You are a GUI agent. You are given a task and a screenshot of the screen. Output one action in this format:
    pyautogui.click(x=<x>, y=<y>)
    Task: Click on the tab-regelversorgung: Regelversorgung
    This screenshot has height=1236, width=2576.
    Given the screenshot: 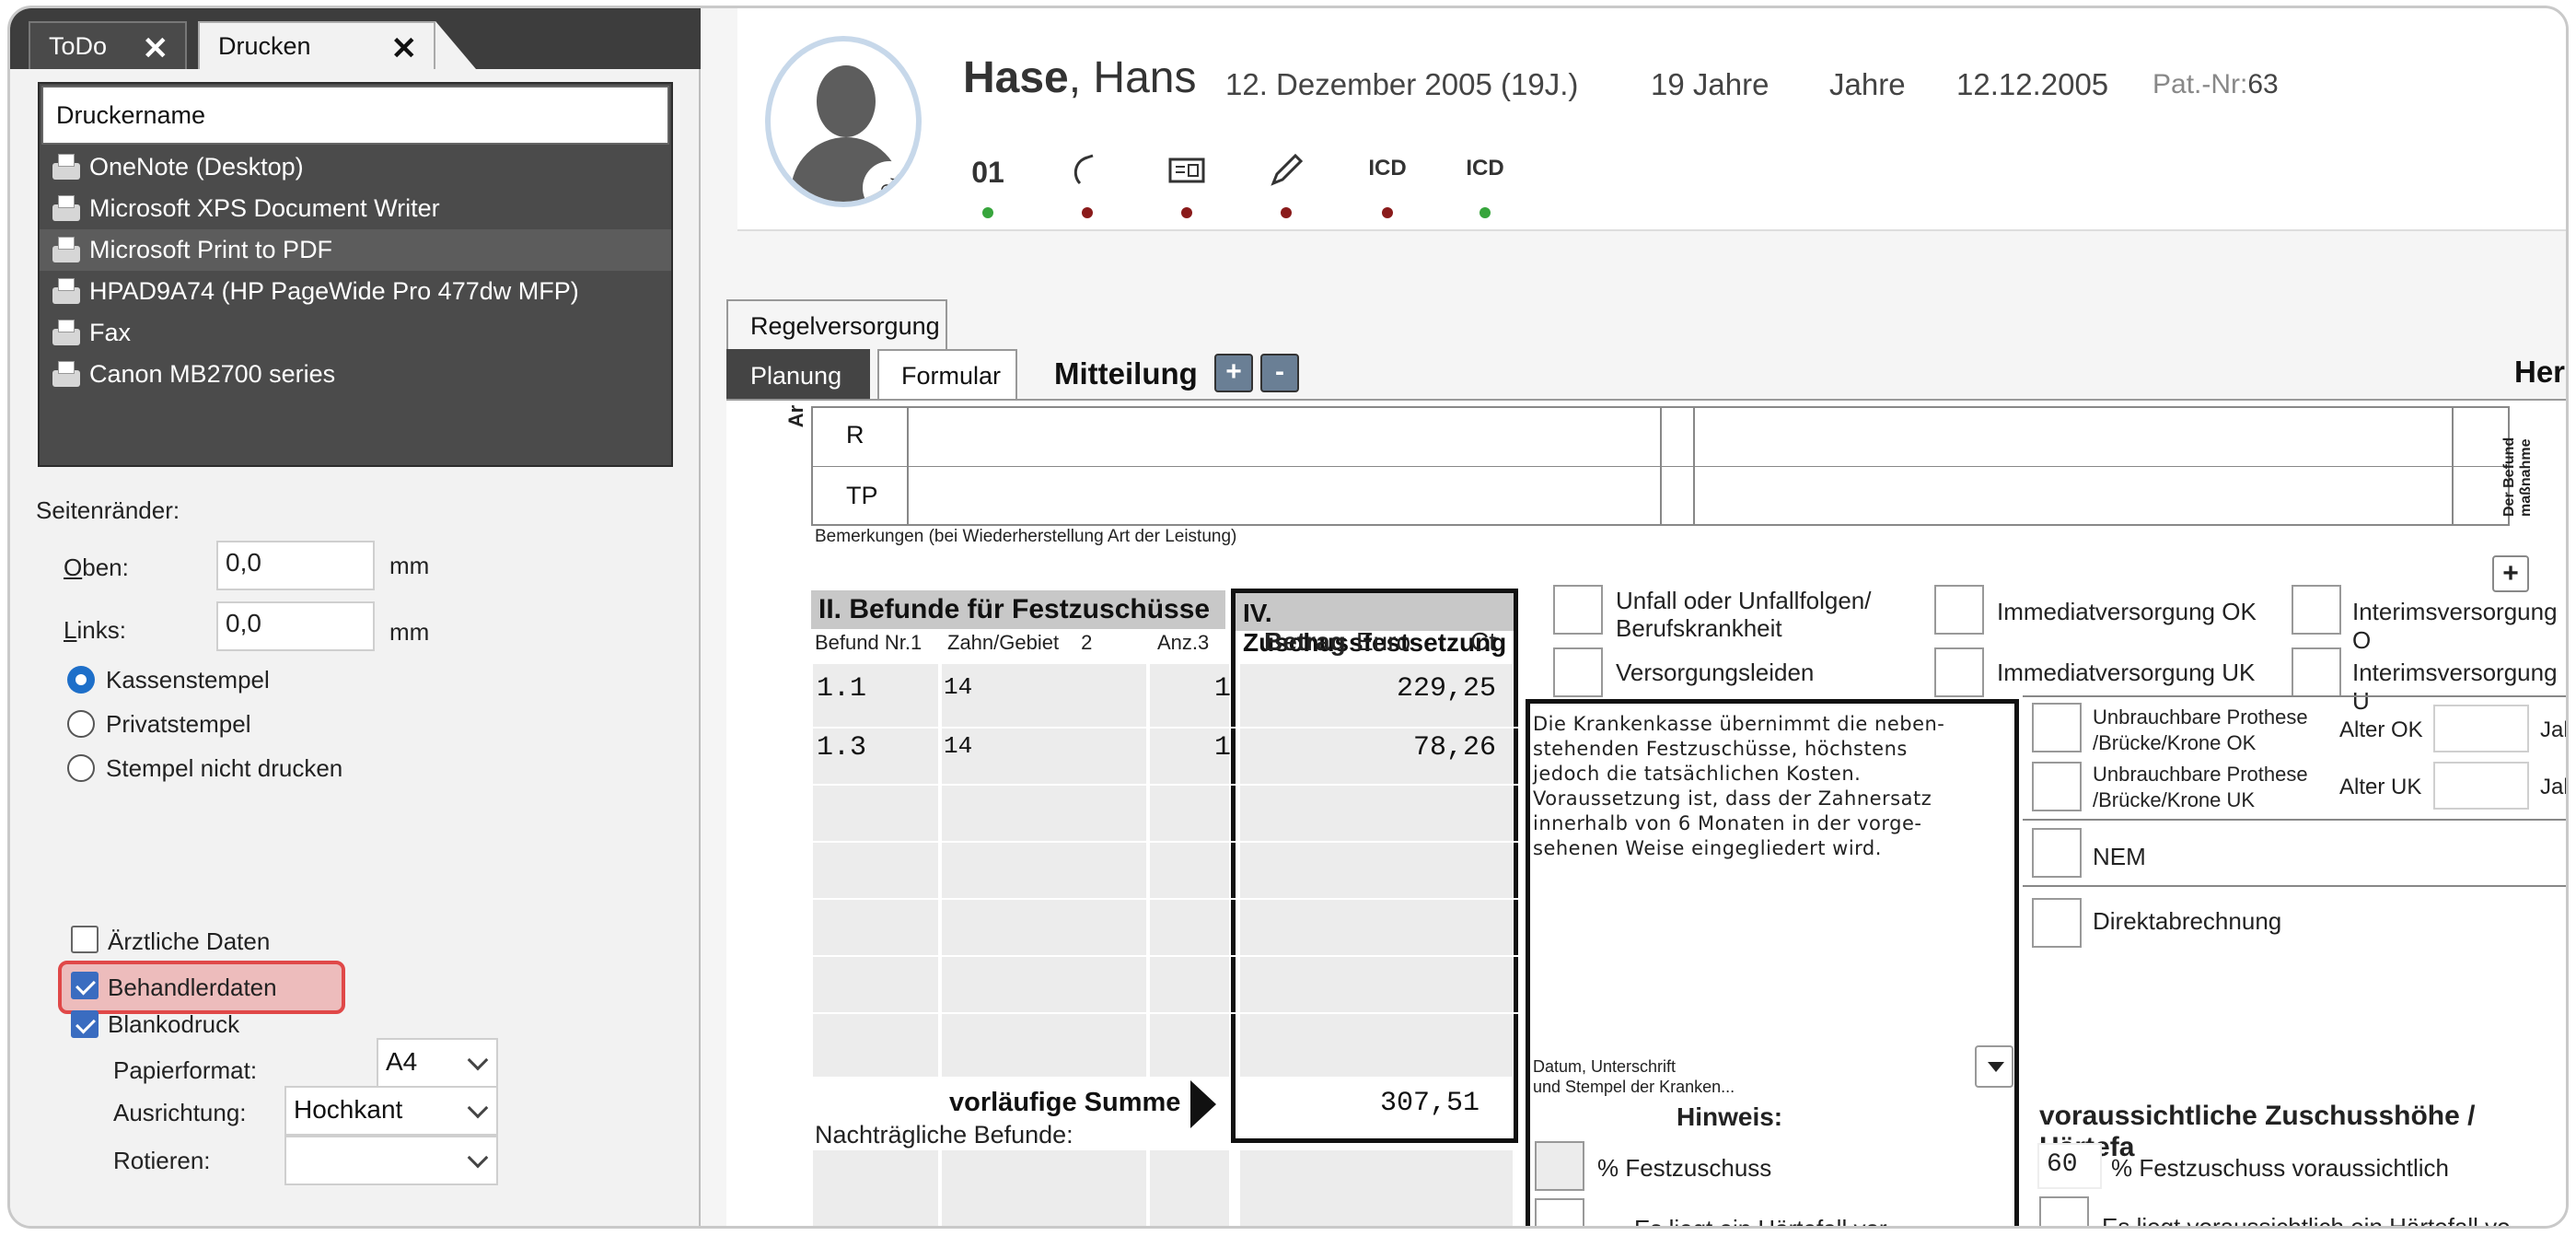 What is the action you would take?
    pyautogui.click(x=836, y=325)
    